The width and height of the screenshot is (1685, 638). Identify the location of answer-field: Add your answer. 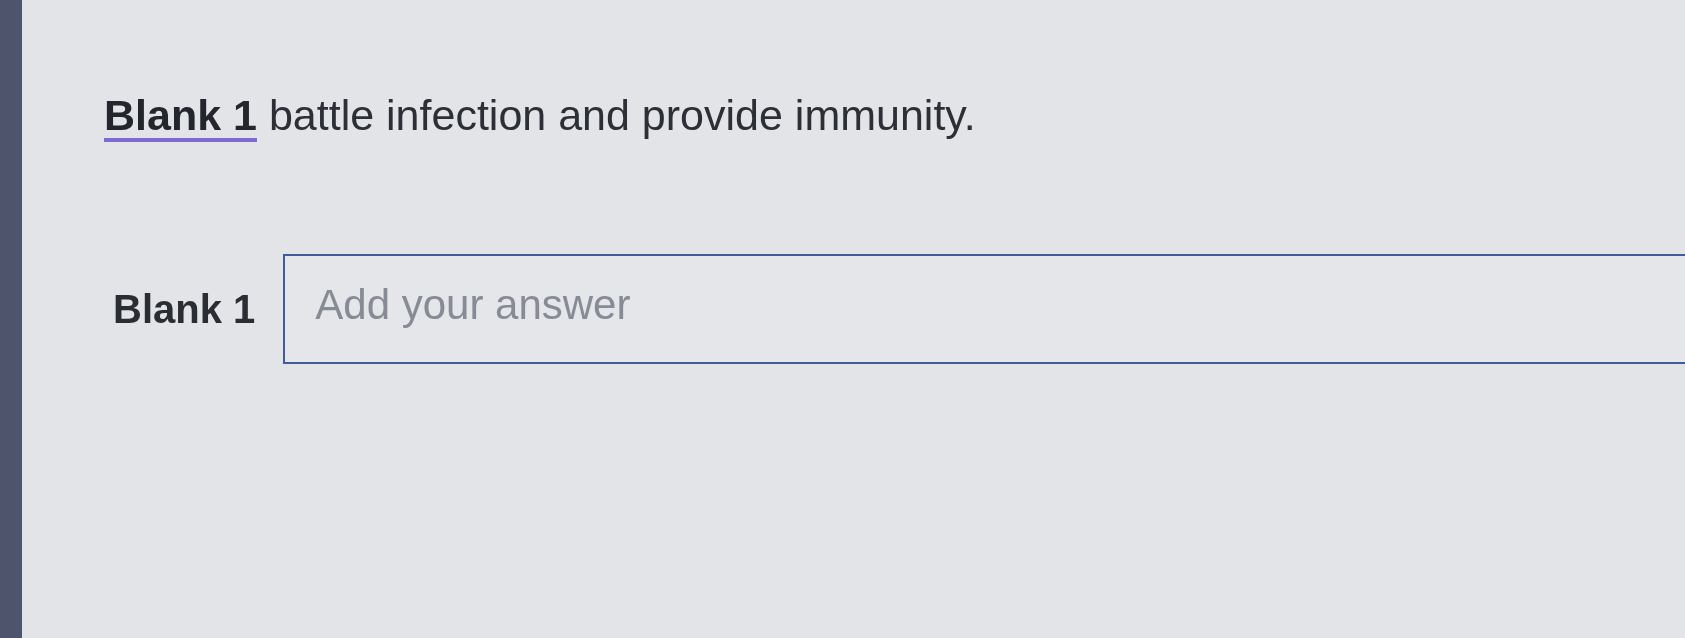
(984, 309).